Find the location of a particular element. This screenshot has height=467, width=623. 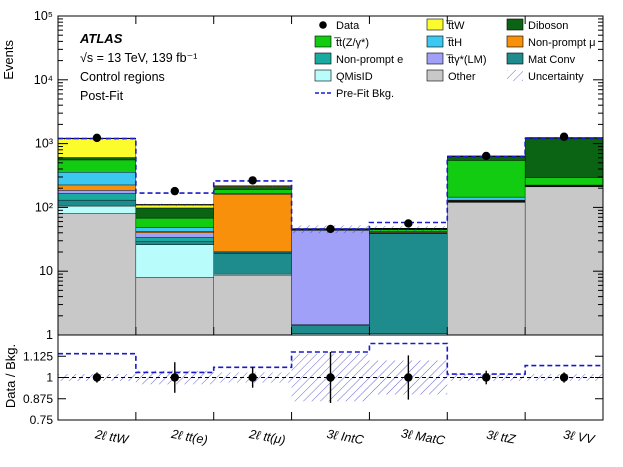

y-tick-label: 1 is located at coordinates (49, 335).